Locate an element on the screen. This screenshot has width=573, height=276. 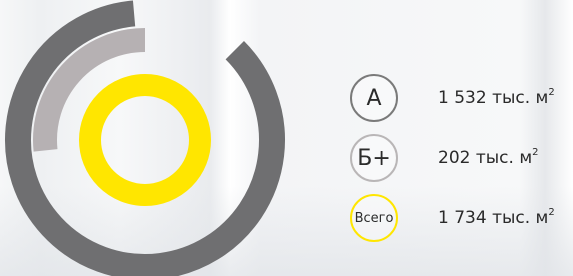
legend-value-a-text: 1 532 тыс. м is located at coordinates (493, 98).